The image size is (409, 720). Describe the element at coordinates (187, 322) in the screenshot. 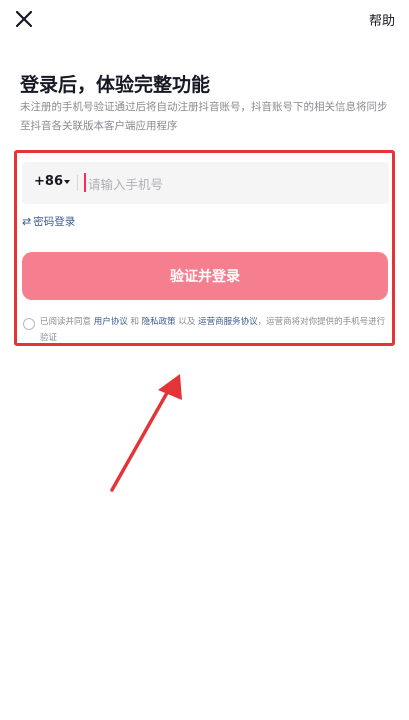

I see `agreement-and-also: 以及` at that location.